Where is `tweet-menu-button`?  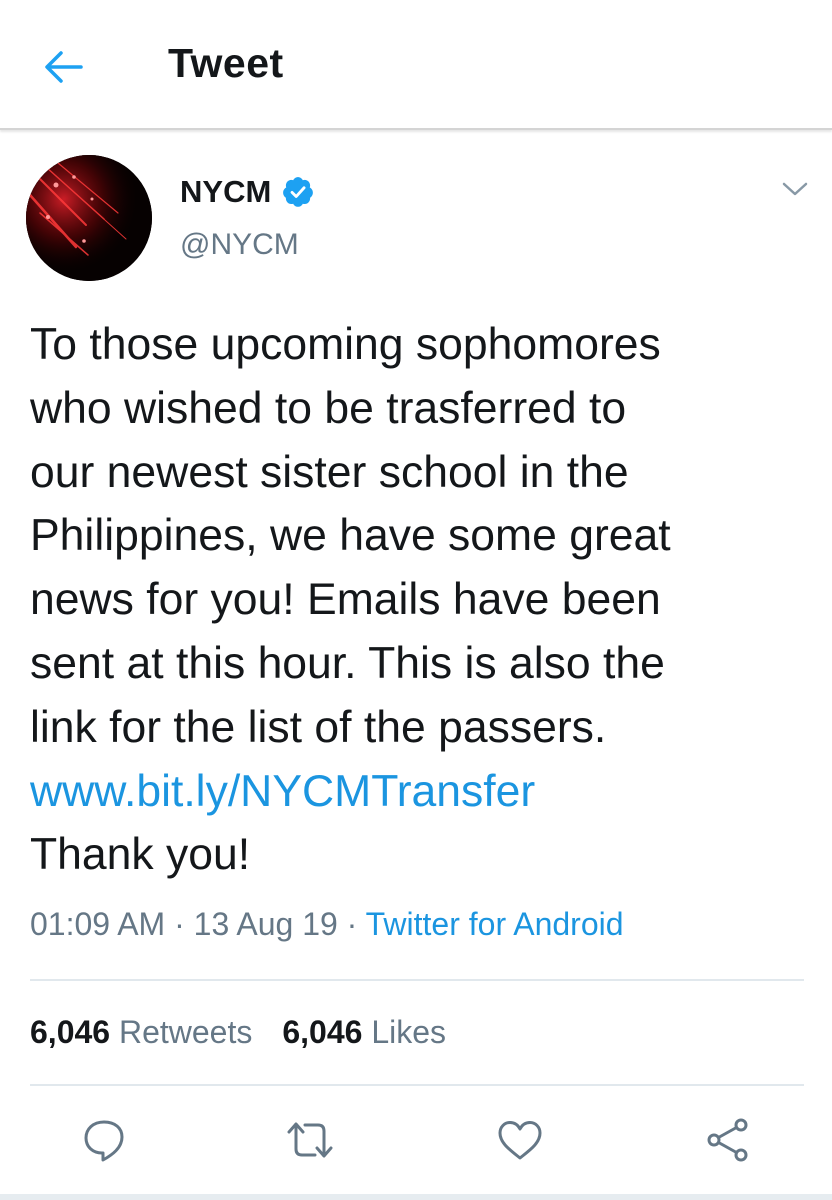
tweet-menu-button is located at coordinates (795, 189).